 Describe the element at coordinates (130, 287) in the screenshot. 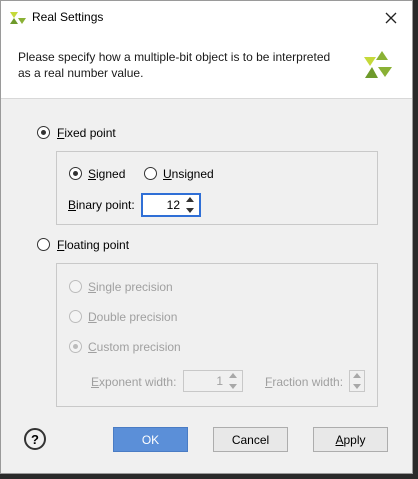

I see `single-precision-label: Single precision` at that location.